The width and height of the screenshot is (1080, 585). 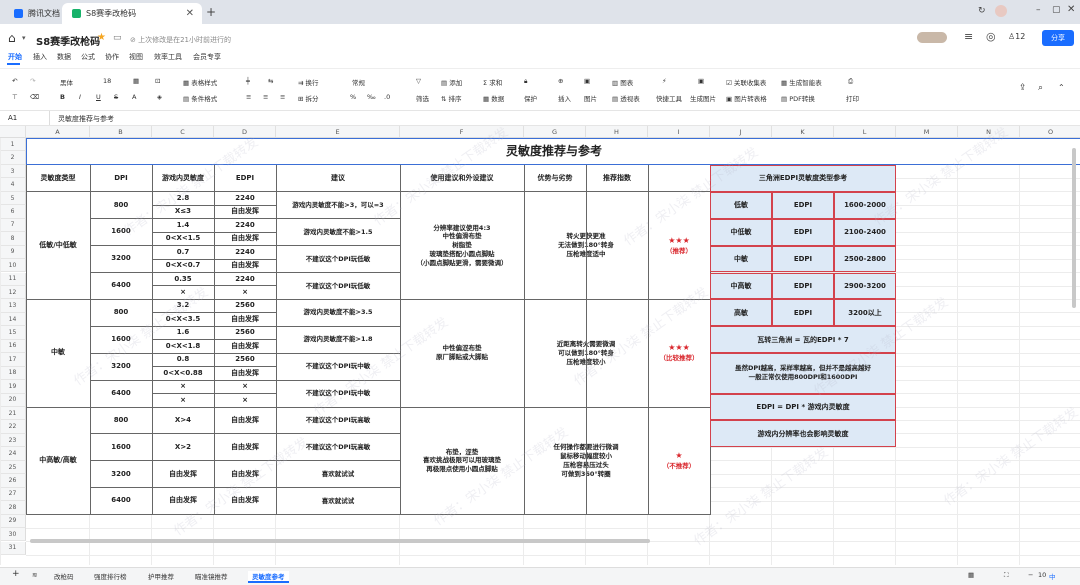 What do you see at coordinates (1061, 87) in the screenshot?
I see `collapse-icon: ⌃` at bounding box center [1061, 87].